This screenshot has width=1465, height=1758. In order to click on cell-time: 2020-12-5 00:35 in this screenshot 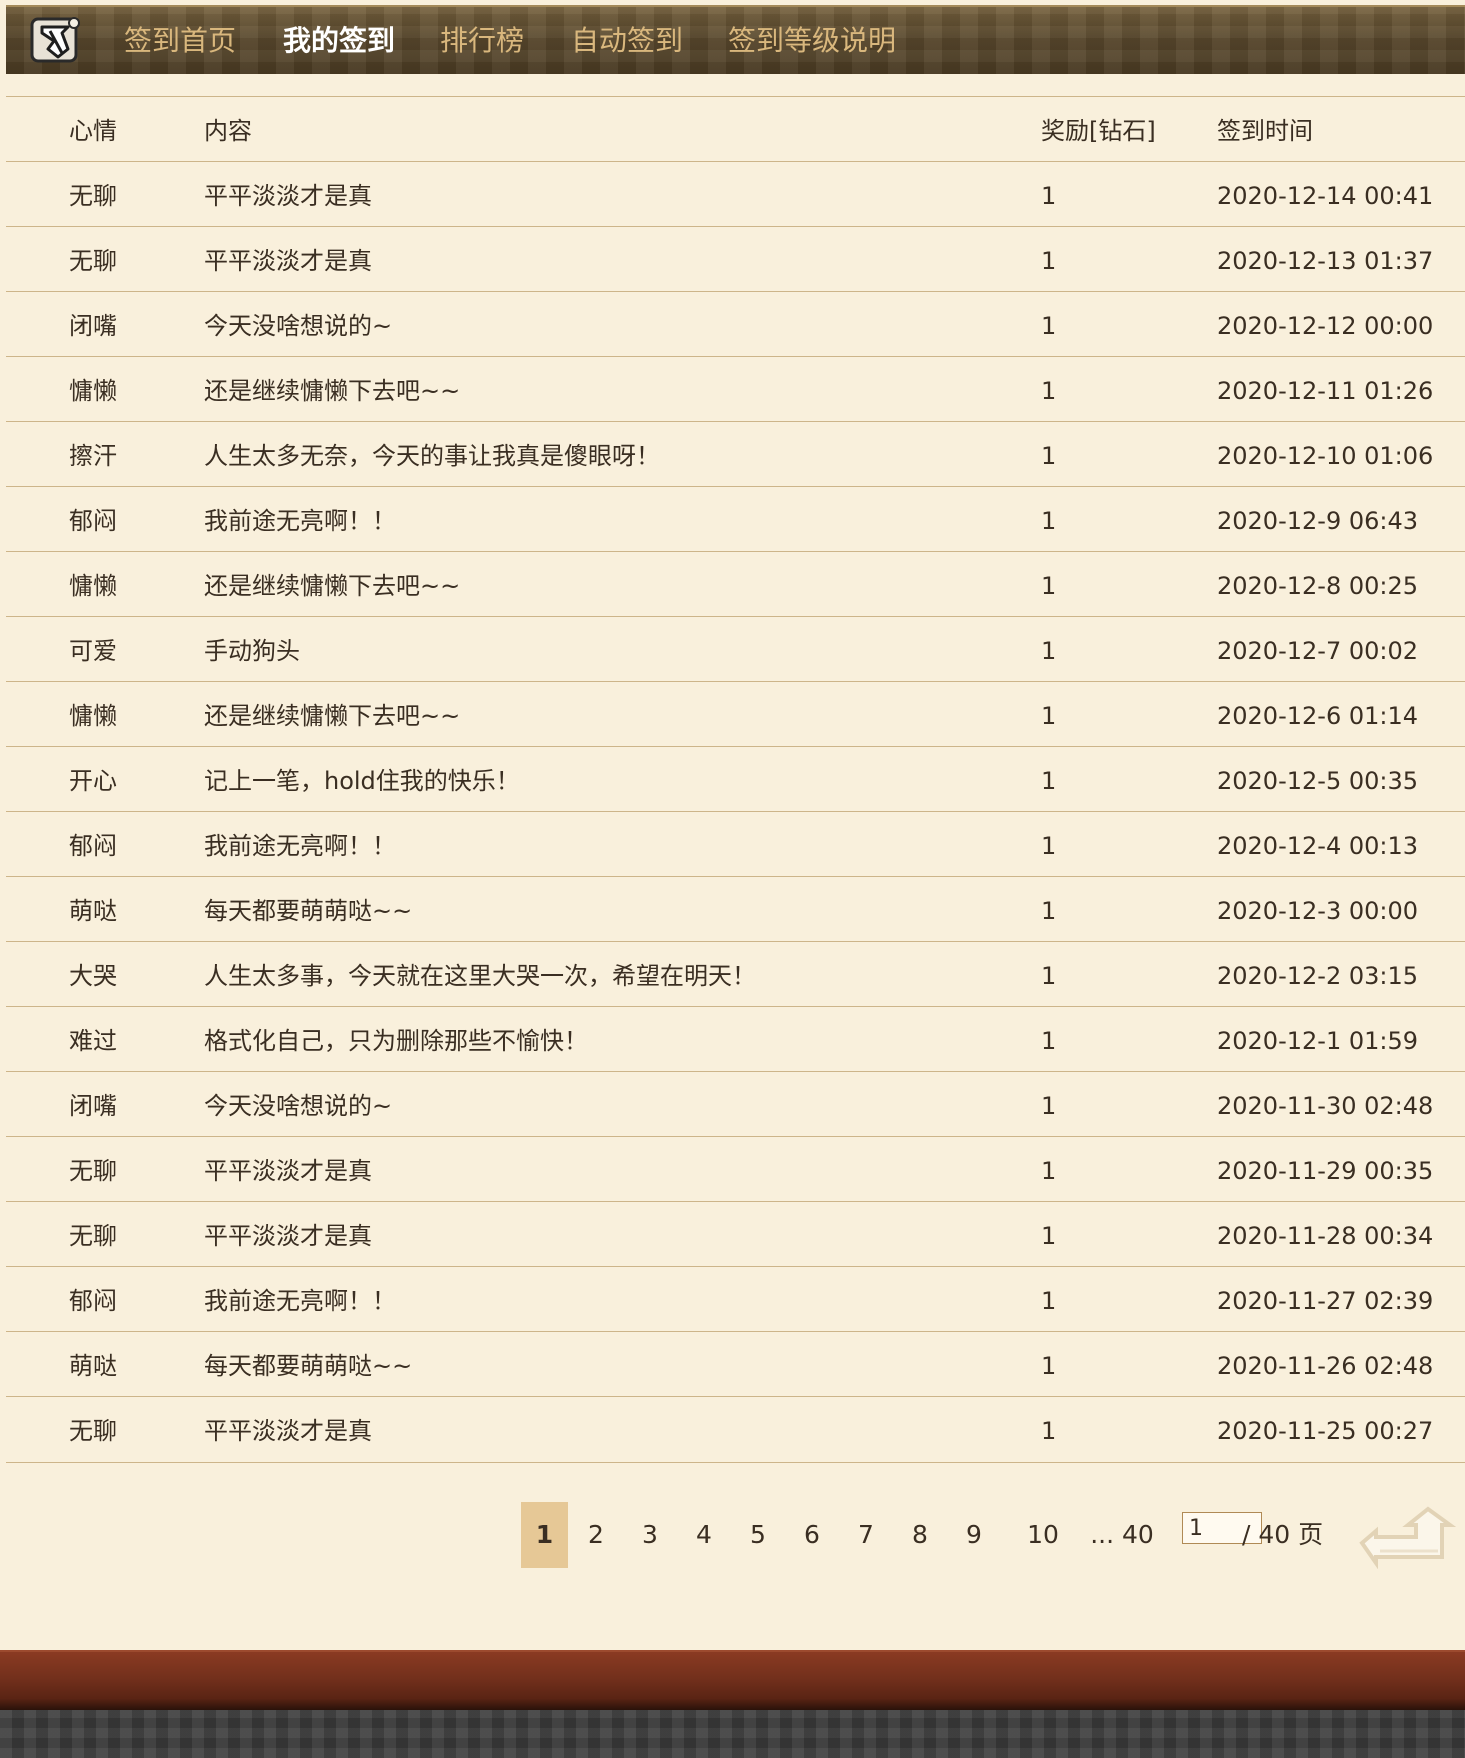, I will do `click(1317, 781)`.